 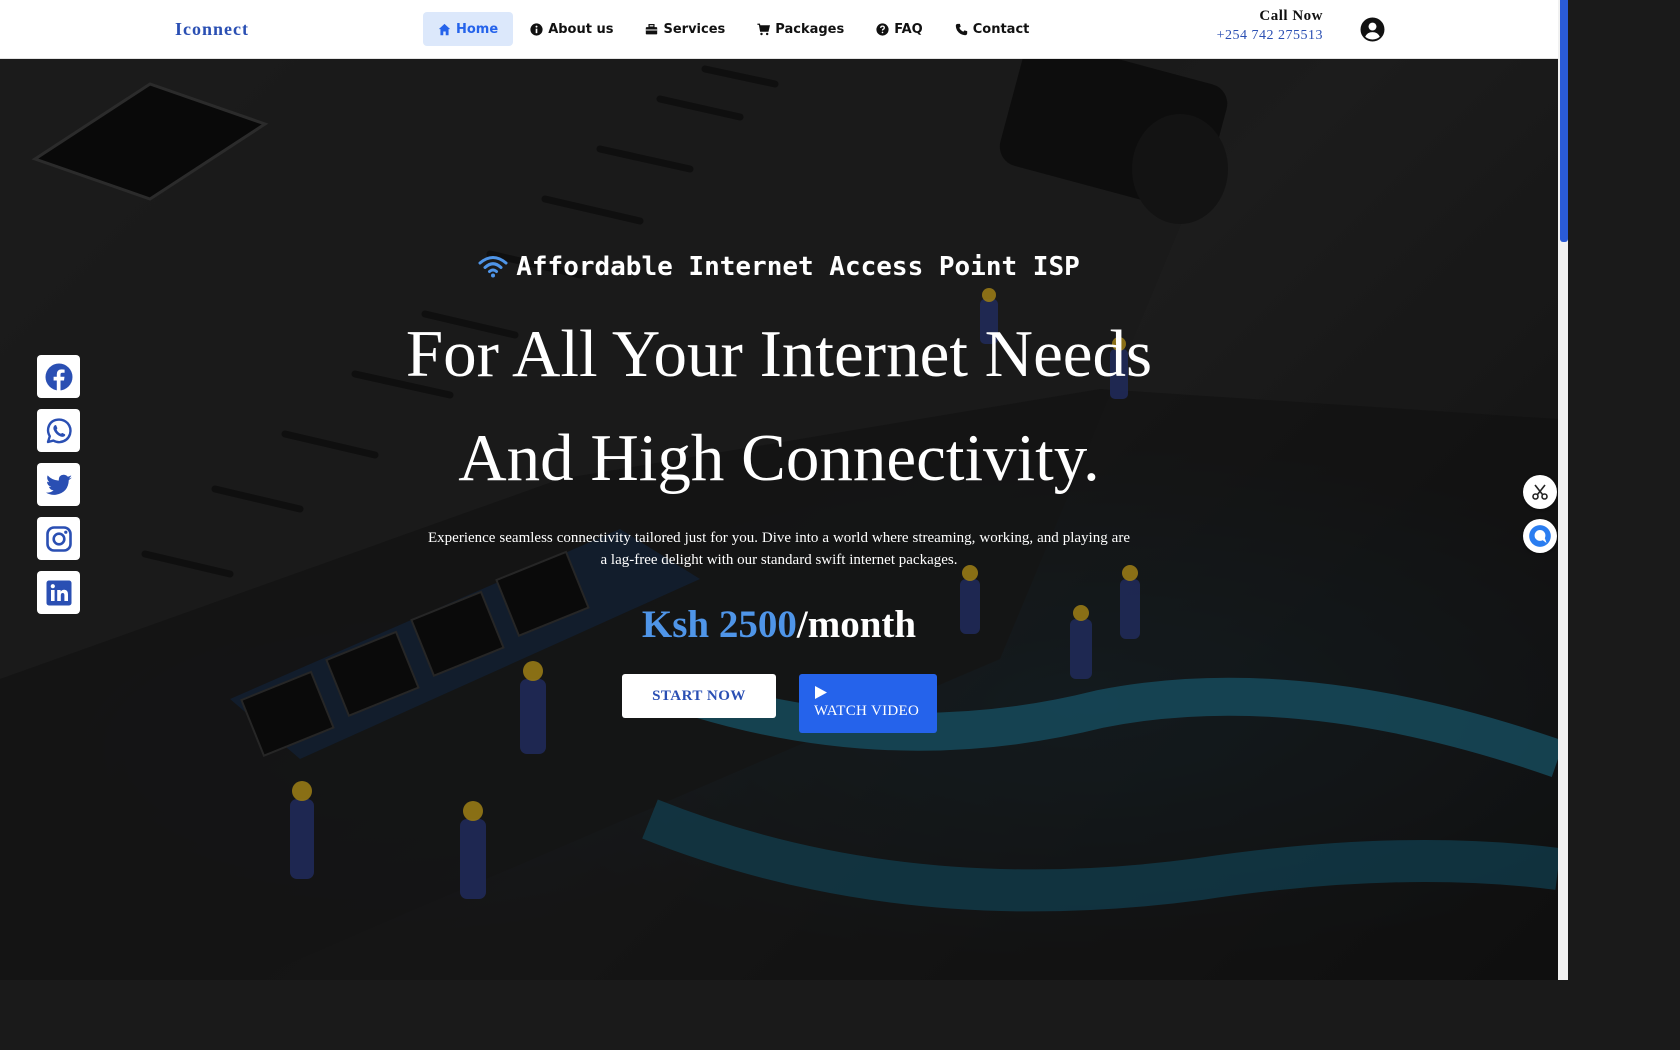 I want to click on hero-tagline: Affordable Internet Access Point ISP, so click(x=779, y=267).